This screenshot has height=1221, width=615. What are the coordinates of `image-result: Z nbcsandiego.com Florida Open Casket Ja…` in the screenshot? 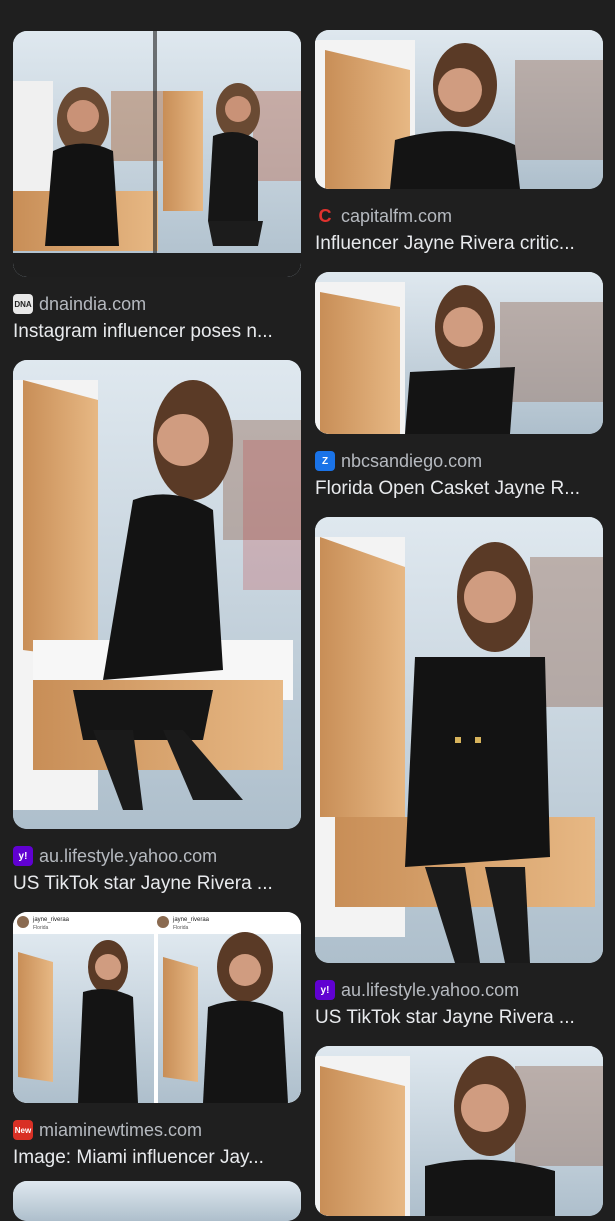 It's located at (459, 386).